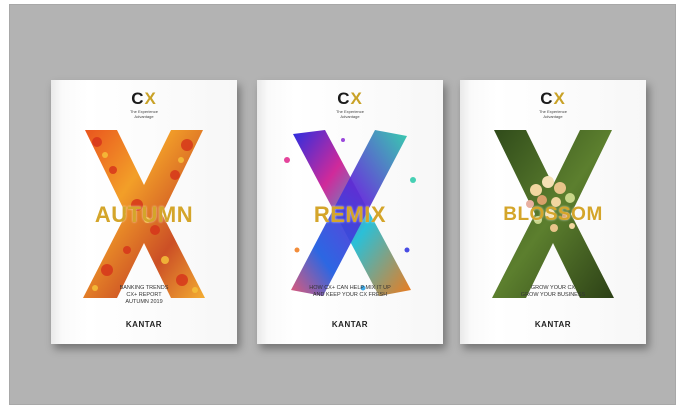  What do you see at coordinates (553, 295) in the screenshot?
I see `subtitle-line: GROW YOUR BUSINESS` at bounding box center [553, 295].